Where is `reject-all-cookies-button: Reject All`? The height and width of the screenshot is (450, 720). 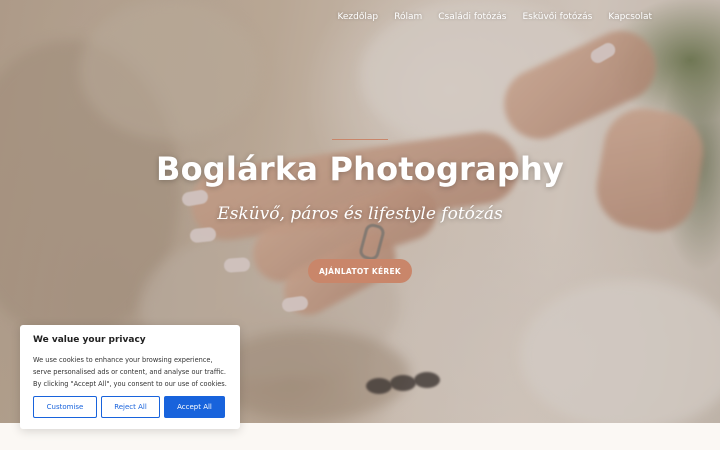 reject-all-cookies-button: Reject All is located at coordinates (130, 407).